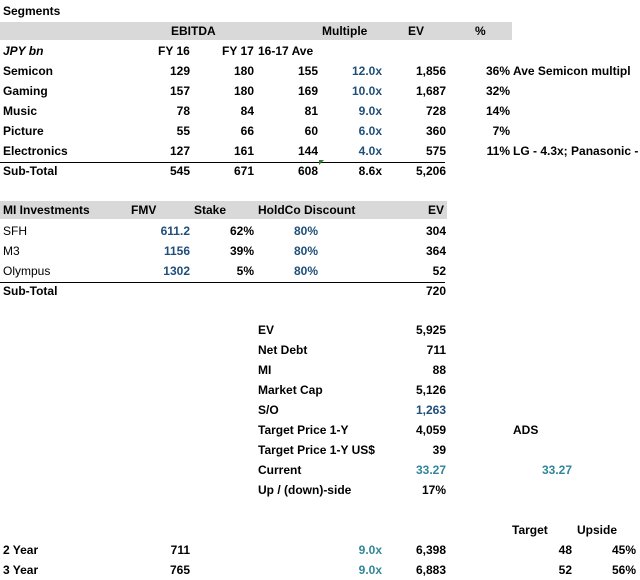 The width and height of the screenshot is (640, 580). What do you see at coordinates (241, 231) in the screenshot?
I see `mi-stake: 62%` at bounding box center [241, 231].